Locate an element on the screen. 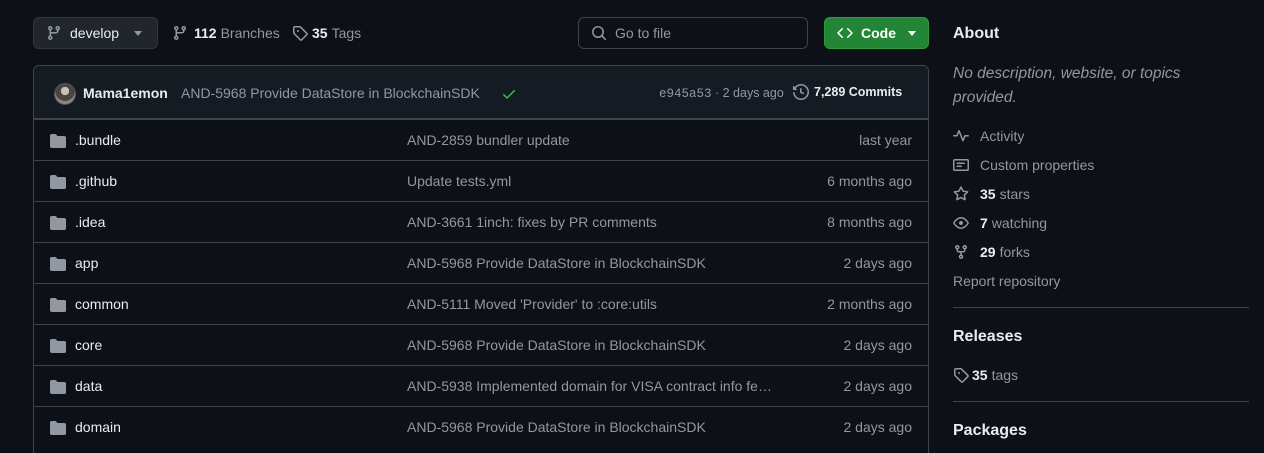 The height and width of the screenshot is (453, 1264). table-row: .bundle AND-2859 bundler update last year is located at coordinates (481, 139).